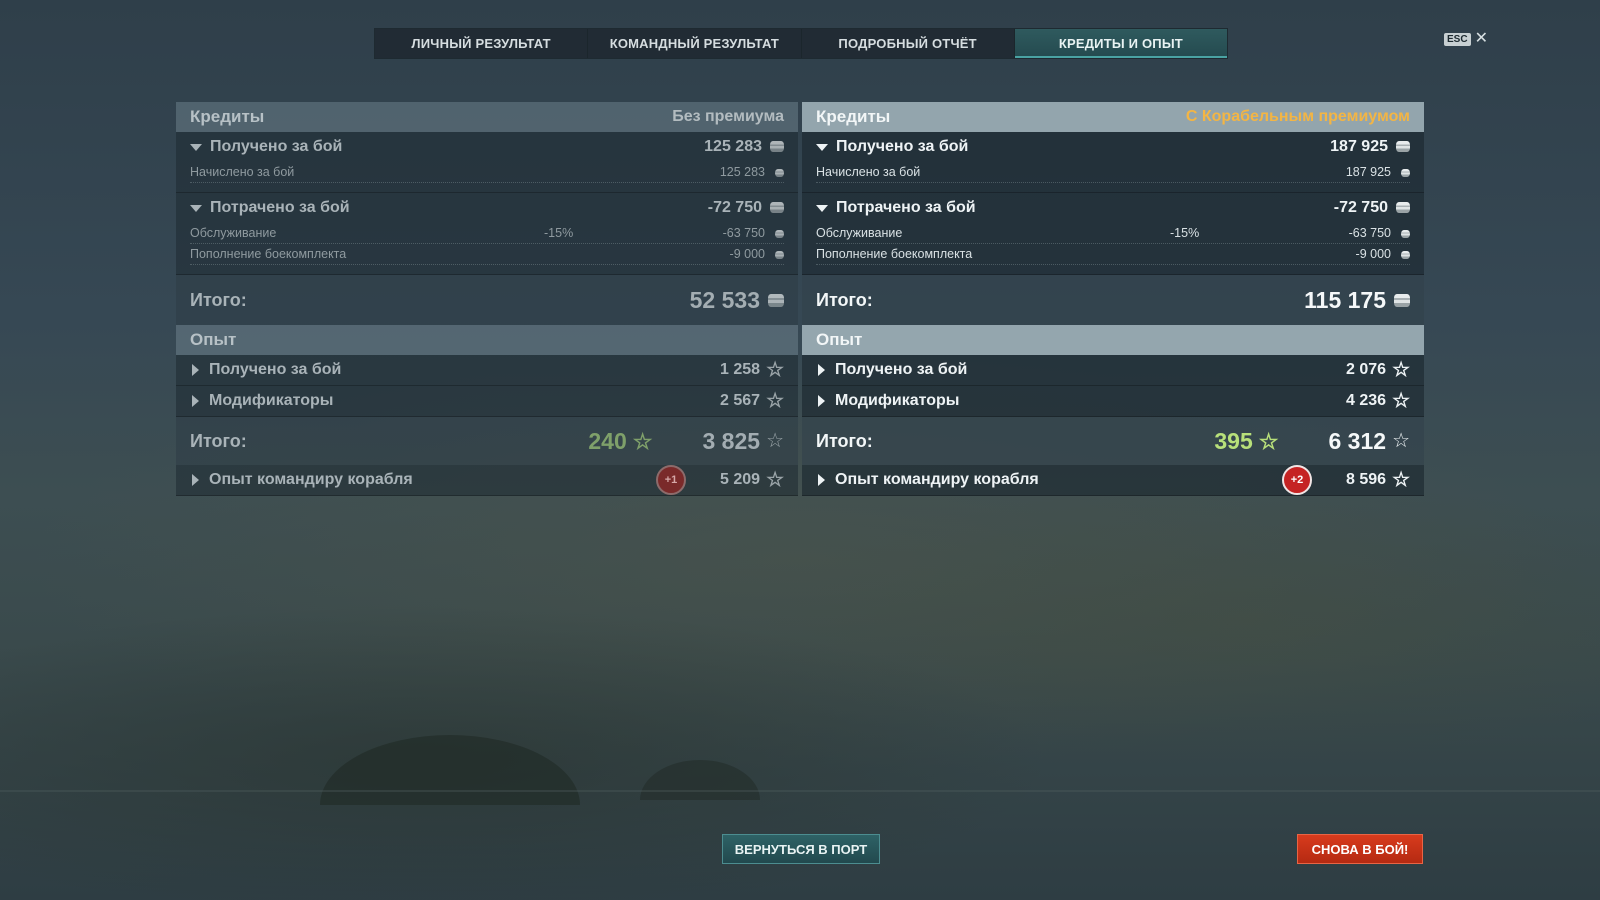 Image resolution: width=1600 pixels, height=900 pixels. Describe the element at coordinates (1233, 440) in the screenshot. I see `free-exp-value: 395` at that location.